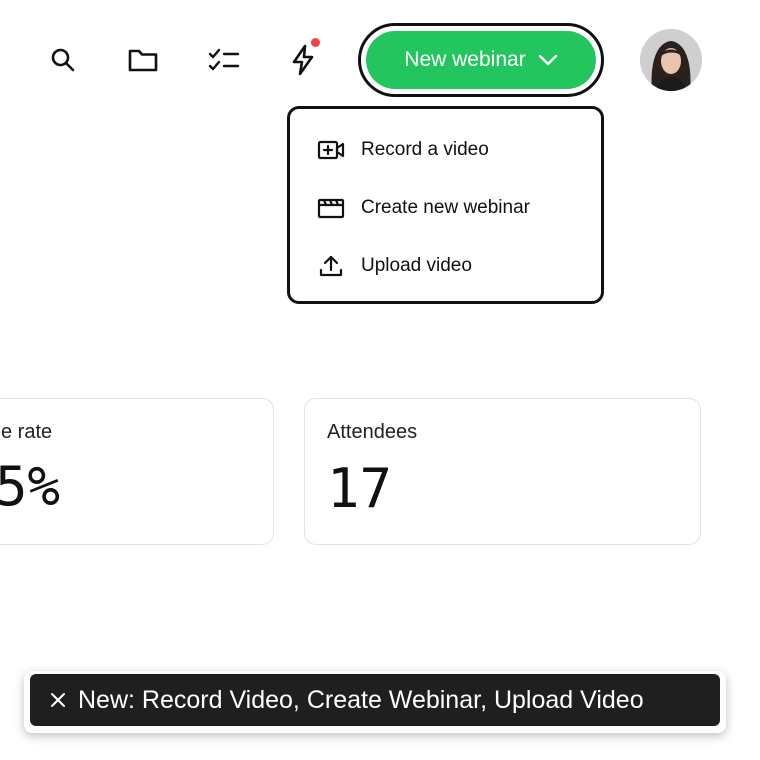 The width and height of the screenshot is (760, 760). Describe the element at coordinates (30, 486) in the screenshot. I see `stat-card-value: 5%` at that location.